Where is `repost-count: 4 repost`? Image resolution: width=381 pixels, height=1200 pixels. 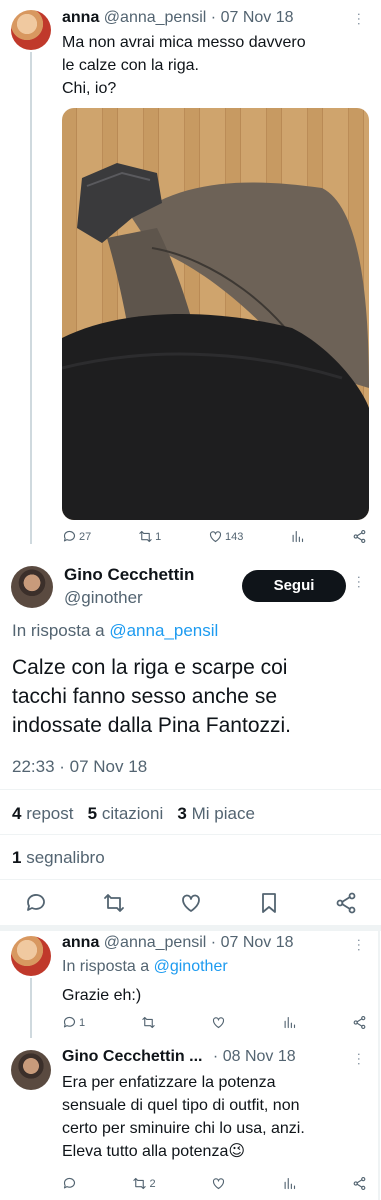
repost-count: 4 repost is located at coordinates (42, 813).